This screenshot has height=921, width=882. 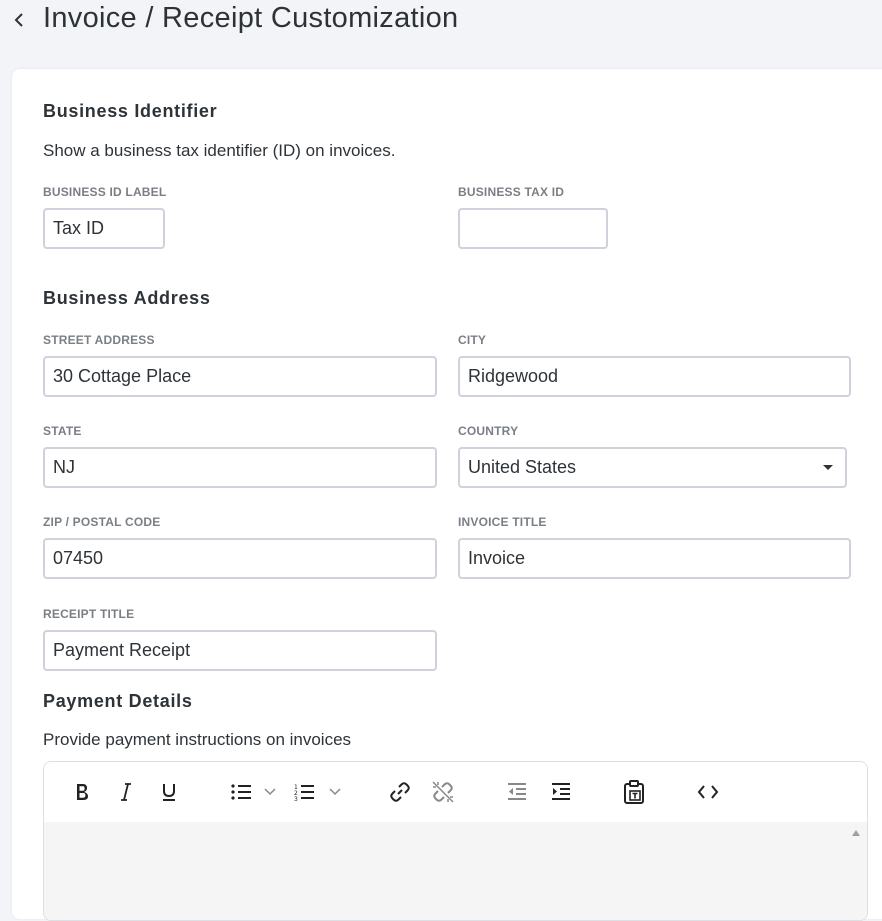 I want to click on paste-text-icon, so click(x=634, y=792).